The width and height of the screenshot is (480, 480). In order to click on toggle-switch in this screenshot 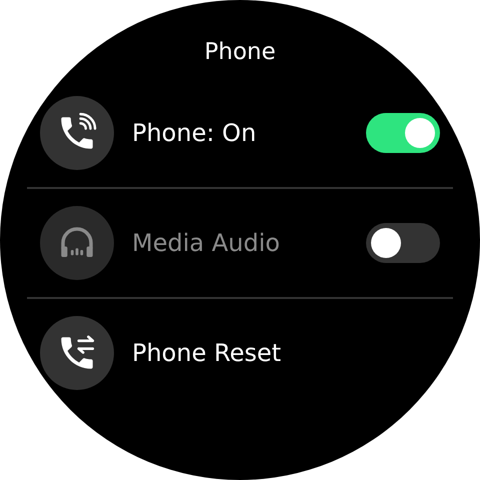, I will do `click(403, 133)`.